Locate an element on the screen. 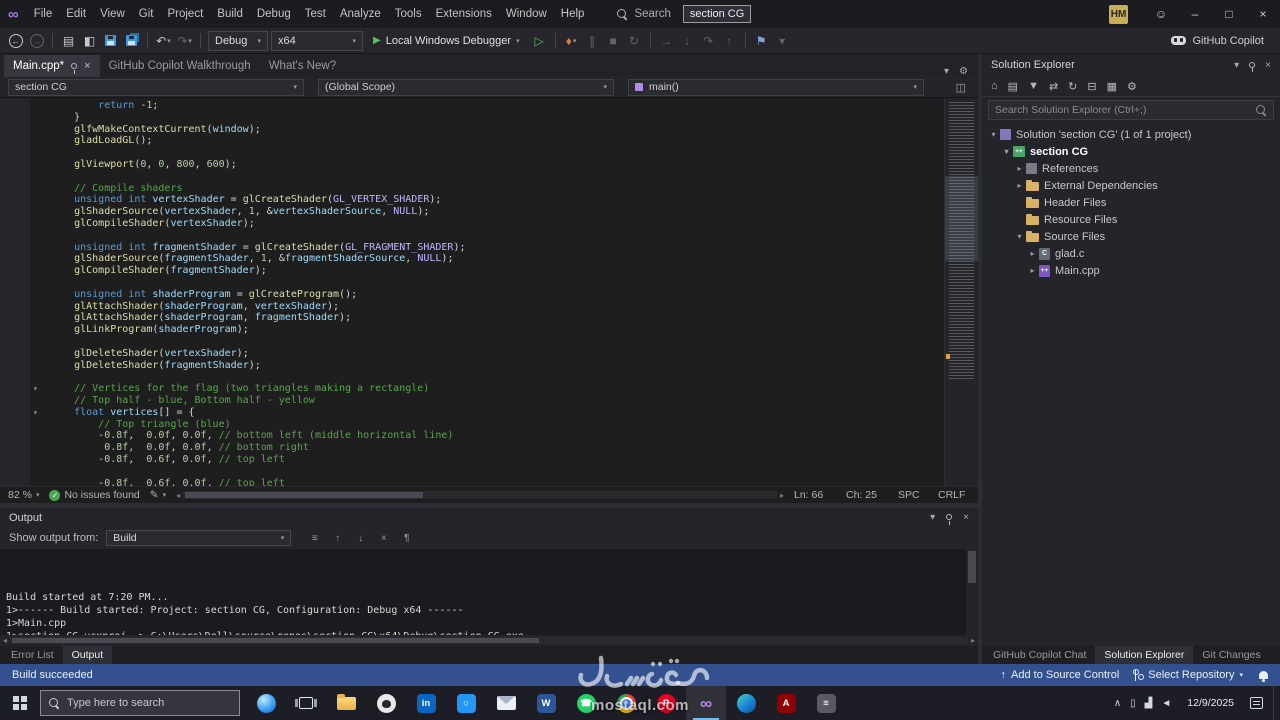 The width and height of the screenshot is (1280, 720). break-all-icon: ∥ is located at coordinates (592, 41).